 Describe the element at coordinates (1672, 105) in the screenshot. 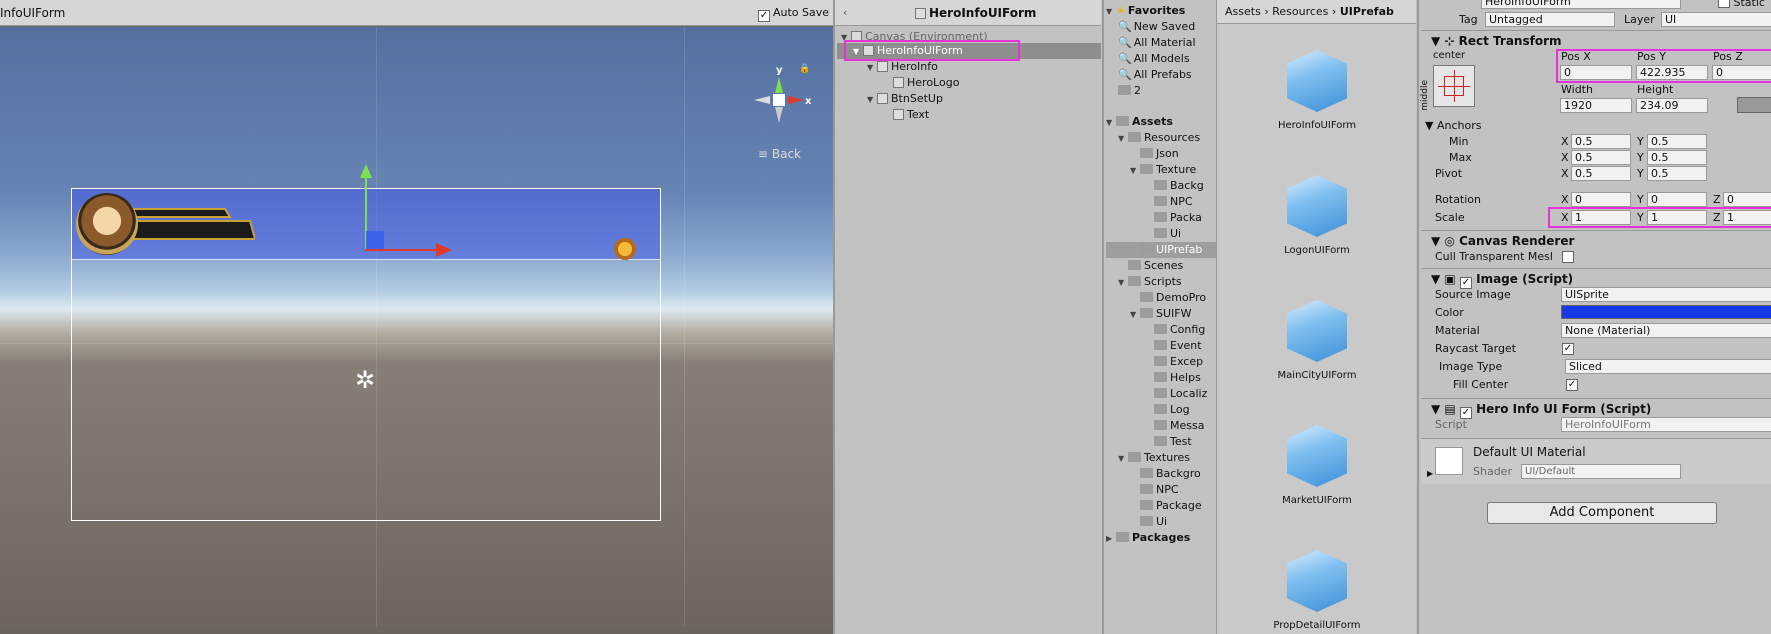

I see `height-field: 234.09` at that location.